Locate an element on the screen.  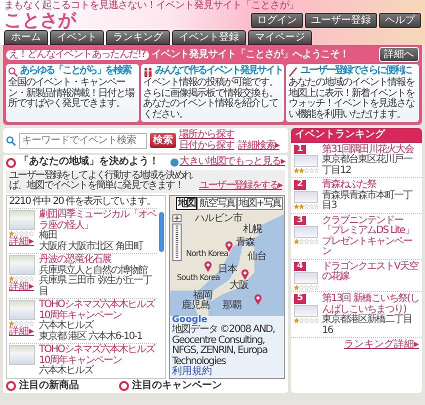
notice-text: ユーザー登録をしてよく行動する地域を決めれば、地図でイベントを簡単に発見できます！ is located at coordinates (101, 181).